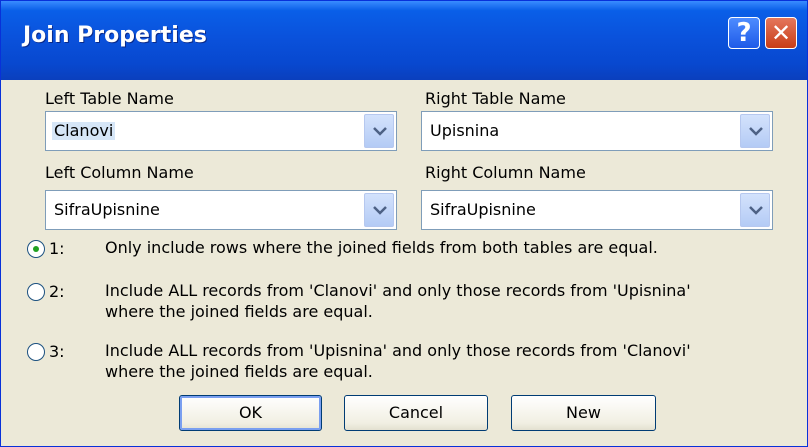 The width and height of the screenshot is (808, 447). Describe the element at coordinates (57, 351) in the screenshot. I see `option-3-number: 3:` at that location.